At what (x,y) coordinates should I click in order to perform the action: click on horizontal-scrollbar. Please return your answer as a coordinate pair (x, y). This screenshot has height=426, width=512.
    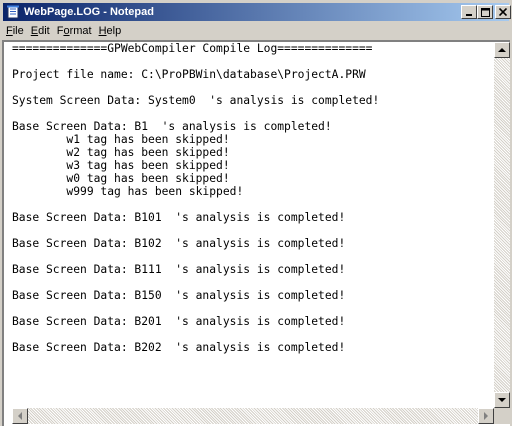
    Looking at the image, I should click on (253, 416).